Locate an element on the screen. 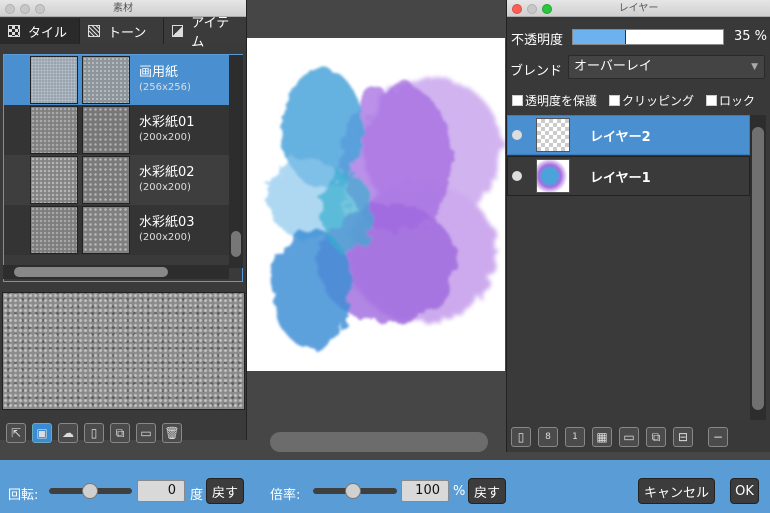 Image resolution: width=770 pixels, height=513 pixels. tab-item: アイテム is located at coordinates (205, 33).